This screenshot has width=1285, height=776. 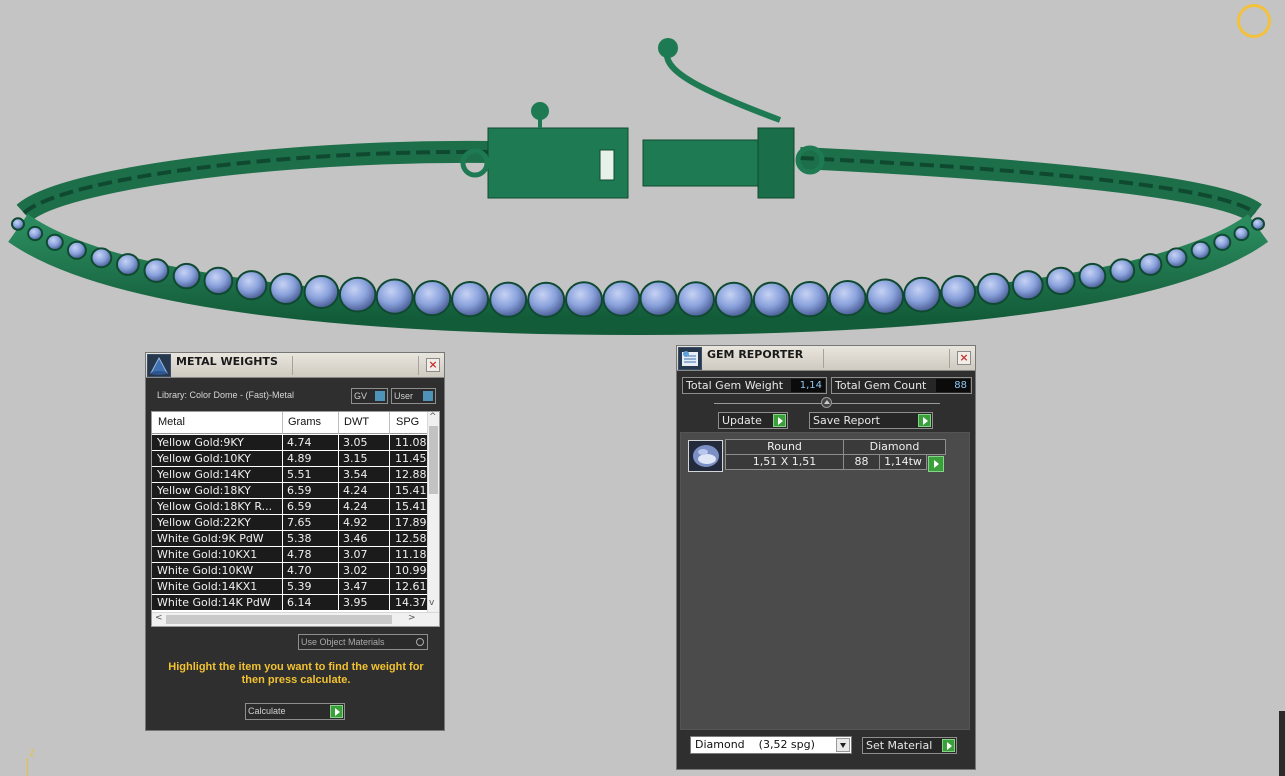 What do you see at coordinates (299, 458) in the screenshot?
I see `cell-grams: 4.89` at bounding box center [299, 458].